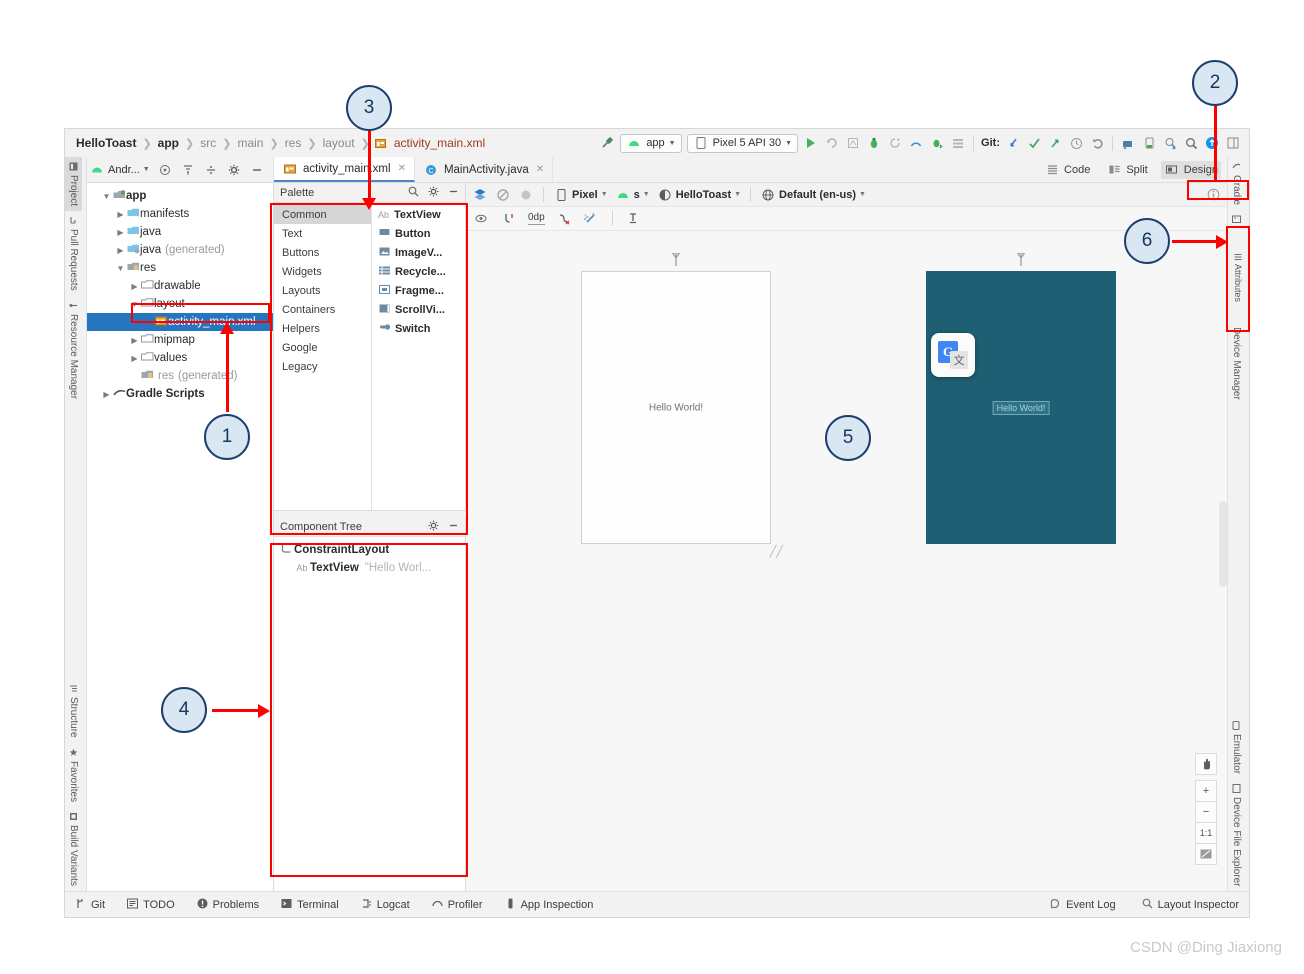 The height and width of the screenshot is (974, 1304). Describe the element at coordinates (634, 219) in the screenshot. I see `baseline-align-icon` at that location.